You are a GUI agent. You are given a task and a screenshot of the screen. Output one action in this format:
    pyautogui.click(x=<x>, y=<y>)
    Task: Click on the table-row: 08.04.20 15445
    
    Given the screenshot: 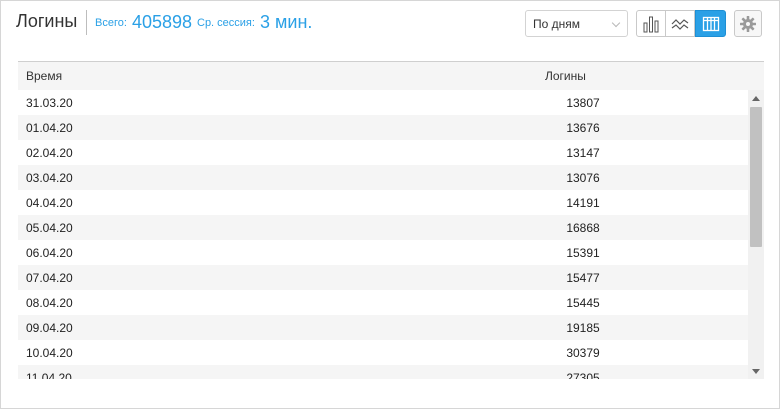 What is the action you would take?
    pyautogui.click(x=383, y=302)
    